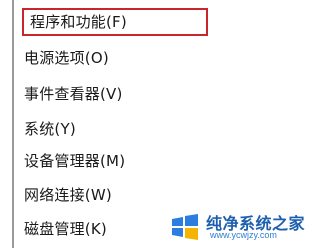  Describe the element at coordinates (13, 124) in the screenshot. I see `menu-left-border` at that location.